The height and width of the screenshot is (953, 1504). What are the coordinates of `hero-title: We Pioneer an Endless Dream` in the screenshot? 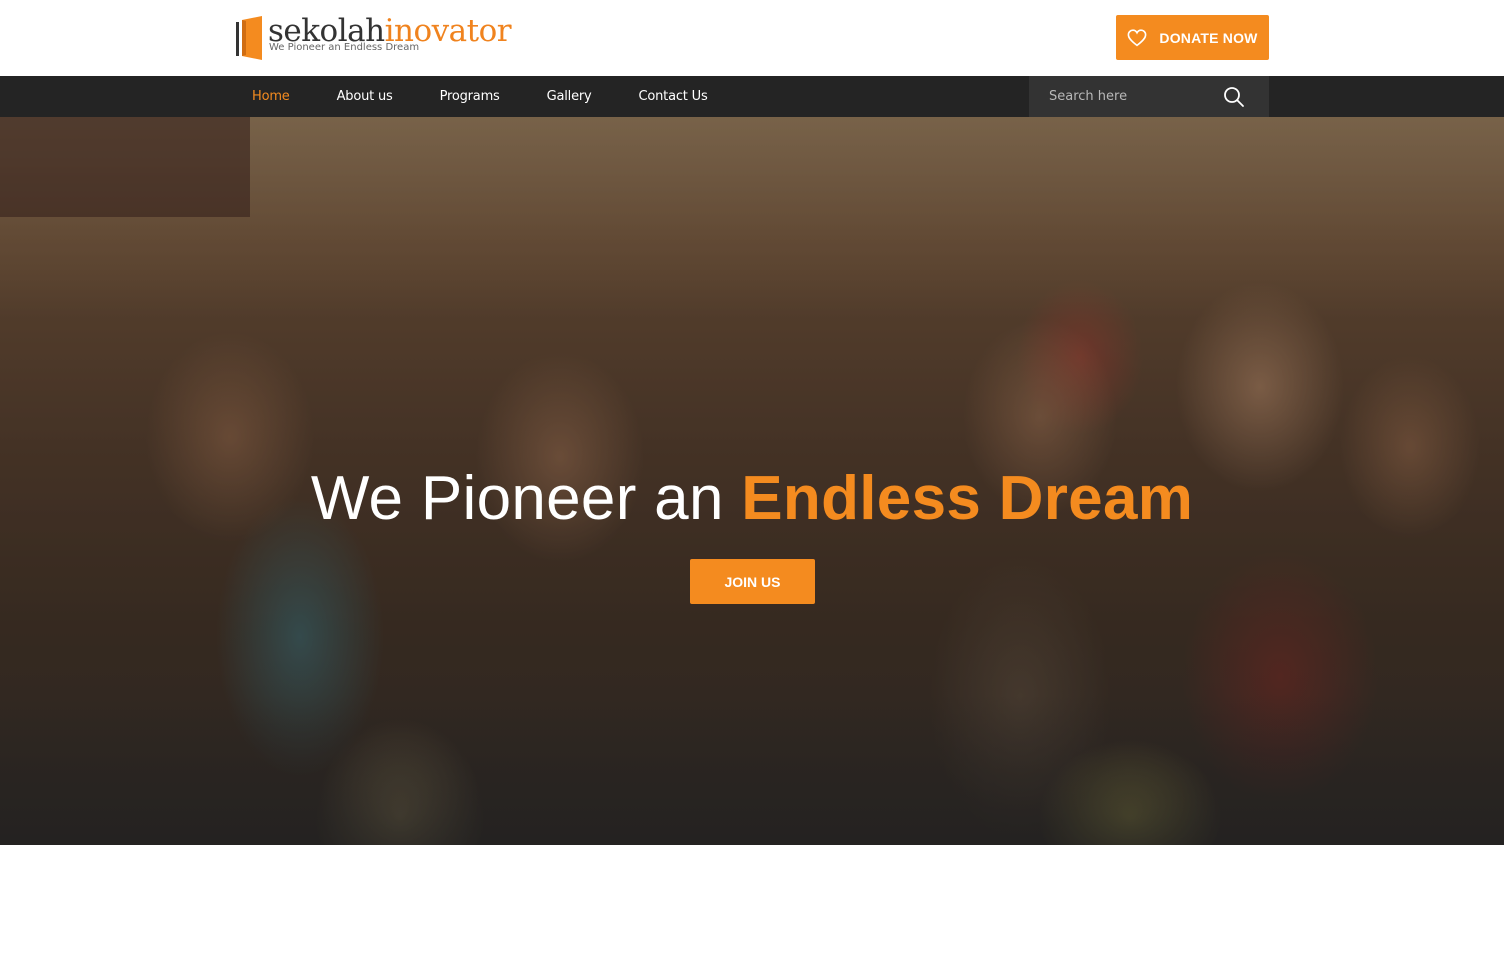 It's located at (752, 499).